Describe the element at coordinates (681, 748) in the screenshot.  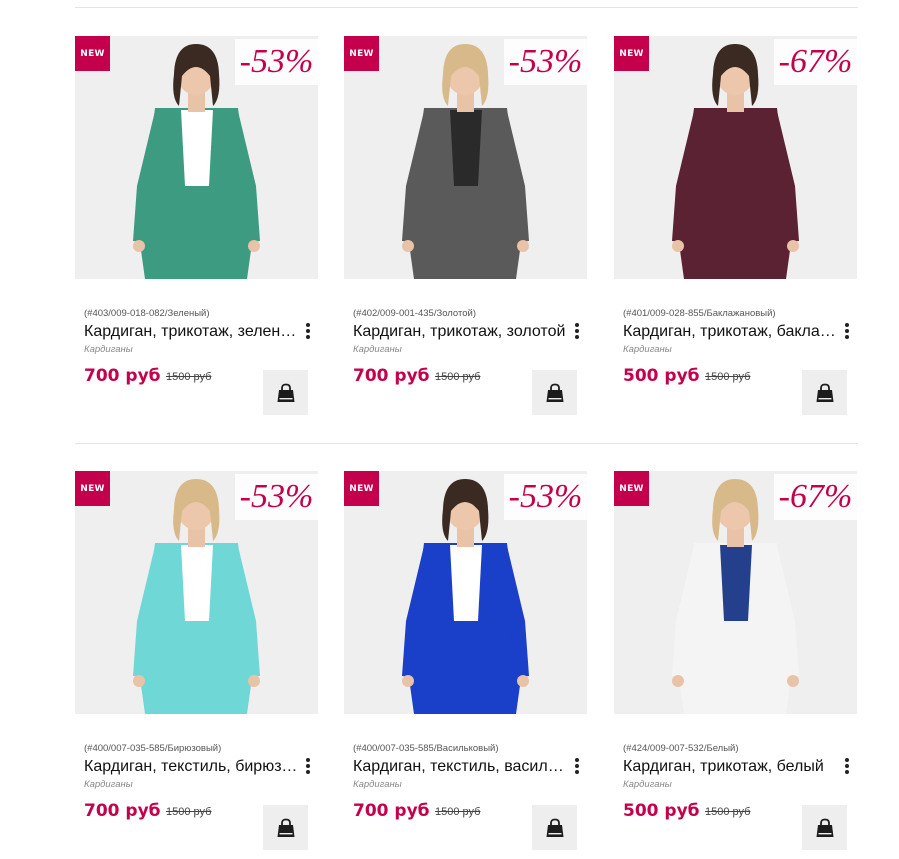
I see `product-sku: (#424/009-007-532/Белый)` at that location.